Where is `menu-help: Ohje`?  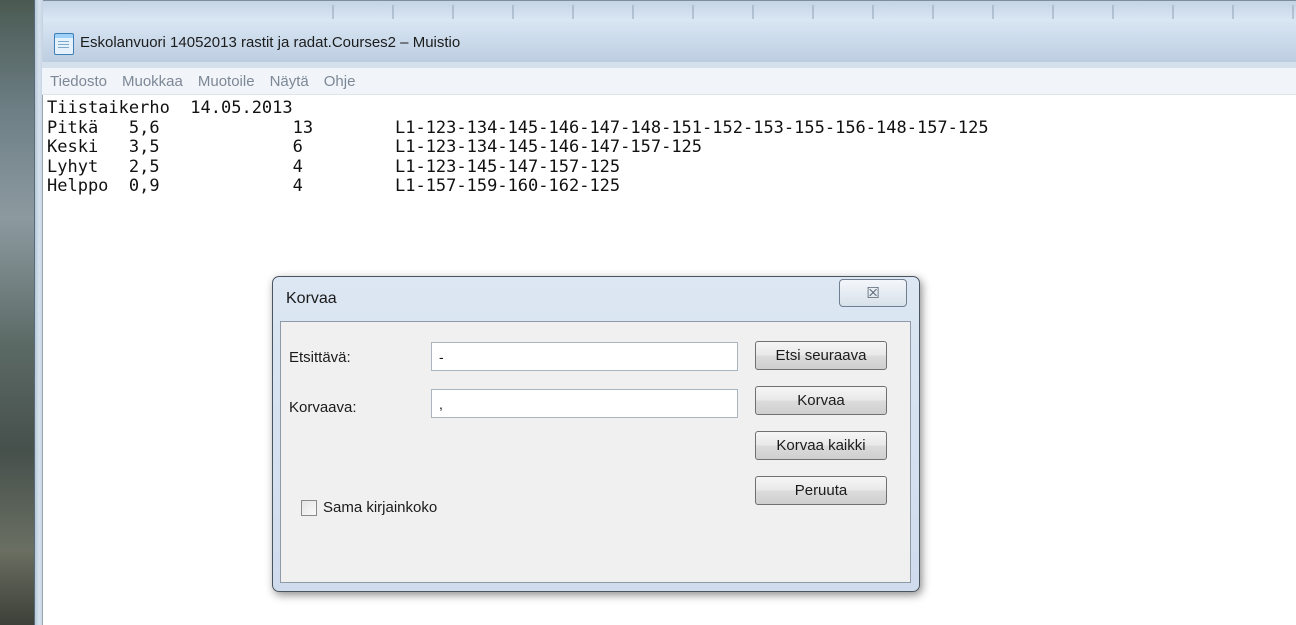
menu-help: Ohje is located at coordinates (339, 81).